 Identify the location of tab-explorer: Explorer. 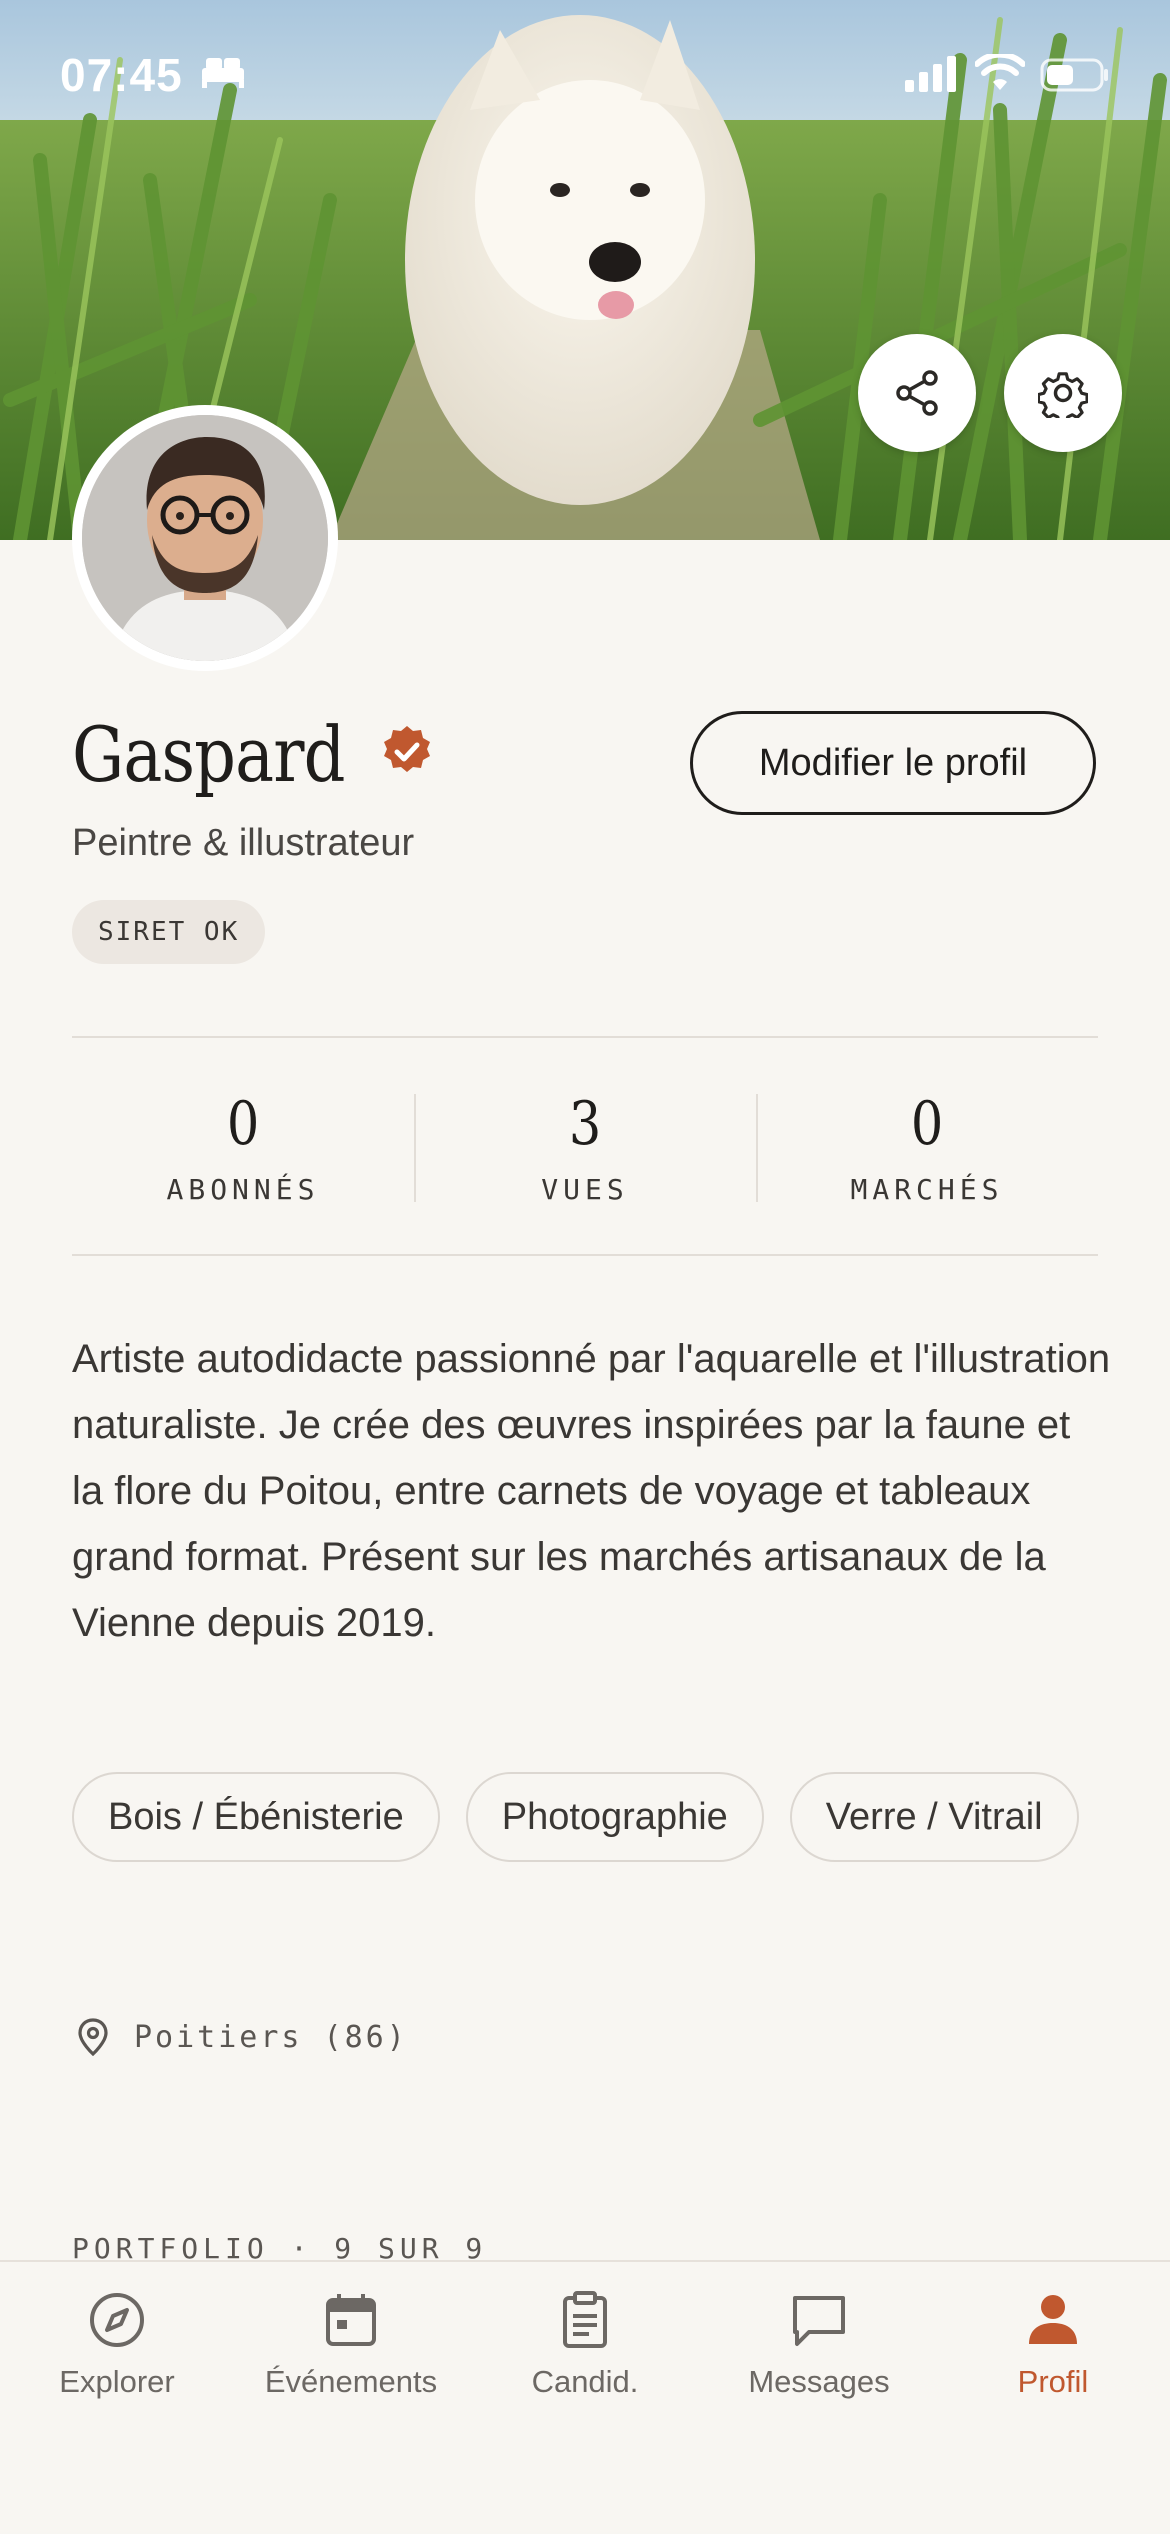
(117, 2398).